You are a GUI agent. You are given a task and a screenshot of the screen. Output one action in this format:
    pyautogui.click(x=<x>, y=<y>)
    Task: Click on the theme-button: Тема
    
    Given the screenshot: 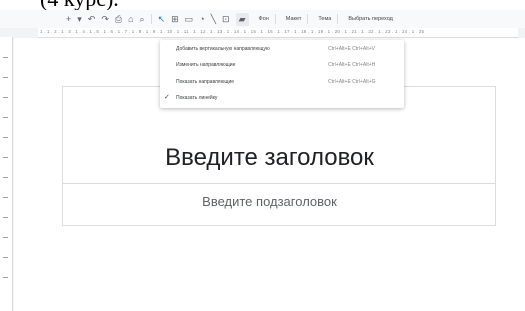 What is the action you would take?
    pyautogui.click(x=324, y=19)
    